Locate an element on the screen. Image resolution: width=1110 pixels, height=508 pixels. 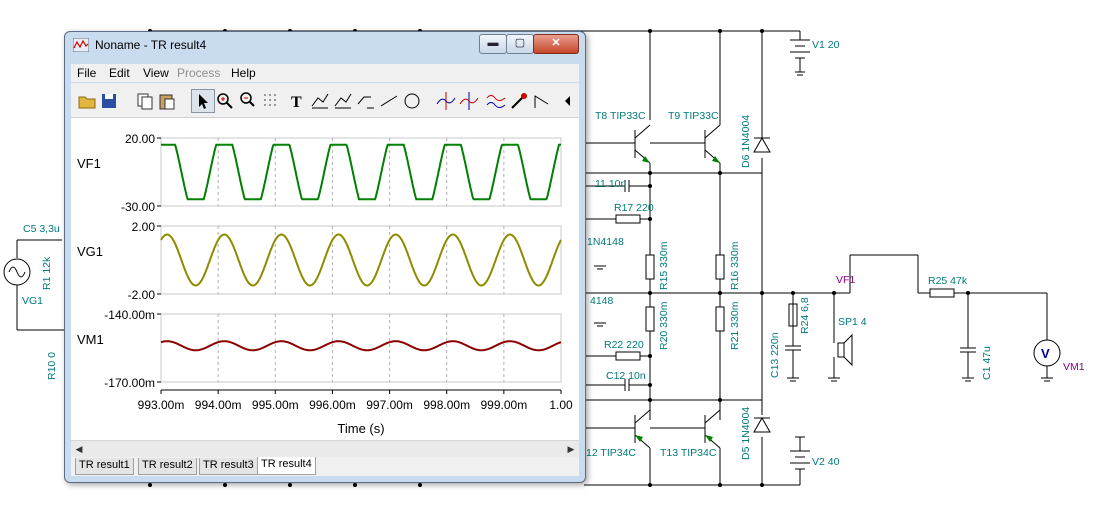
label-d2: 4148 is located at coordinates (602, 301).